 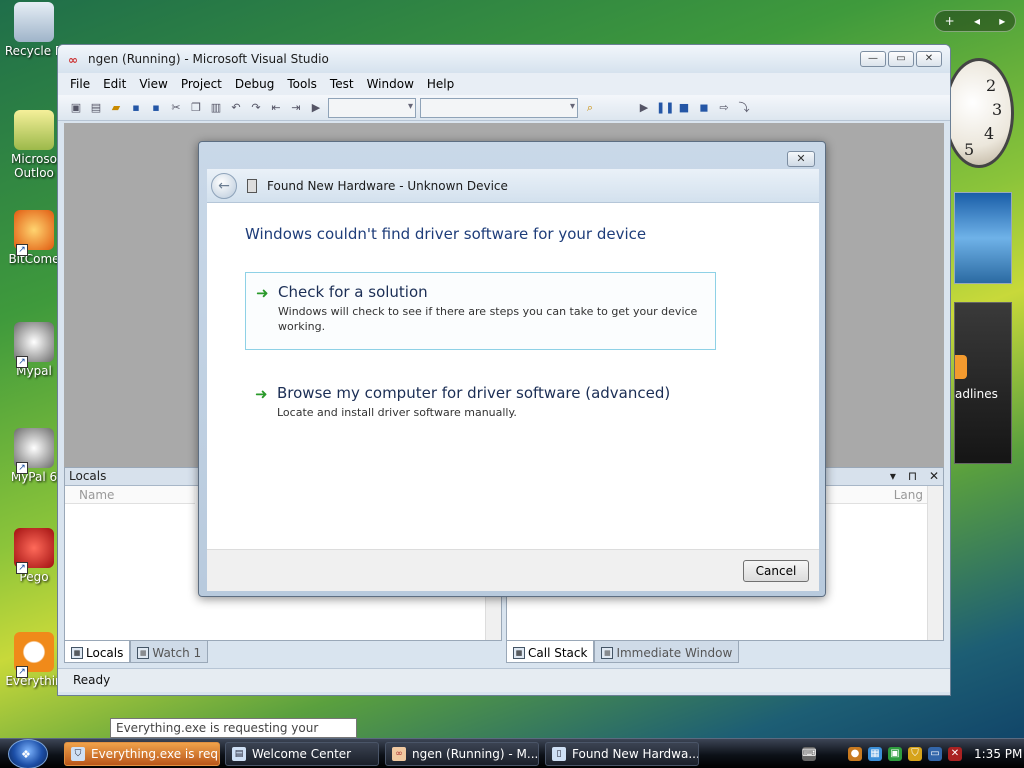 I want to click on pane-dropdown-icon: ▾, so click(x=893, y=476).